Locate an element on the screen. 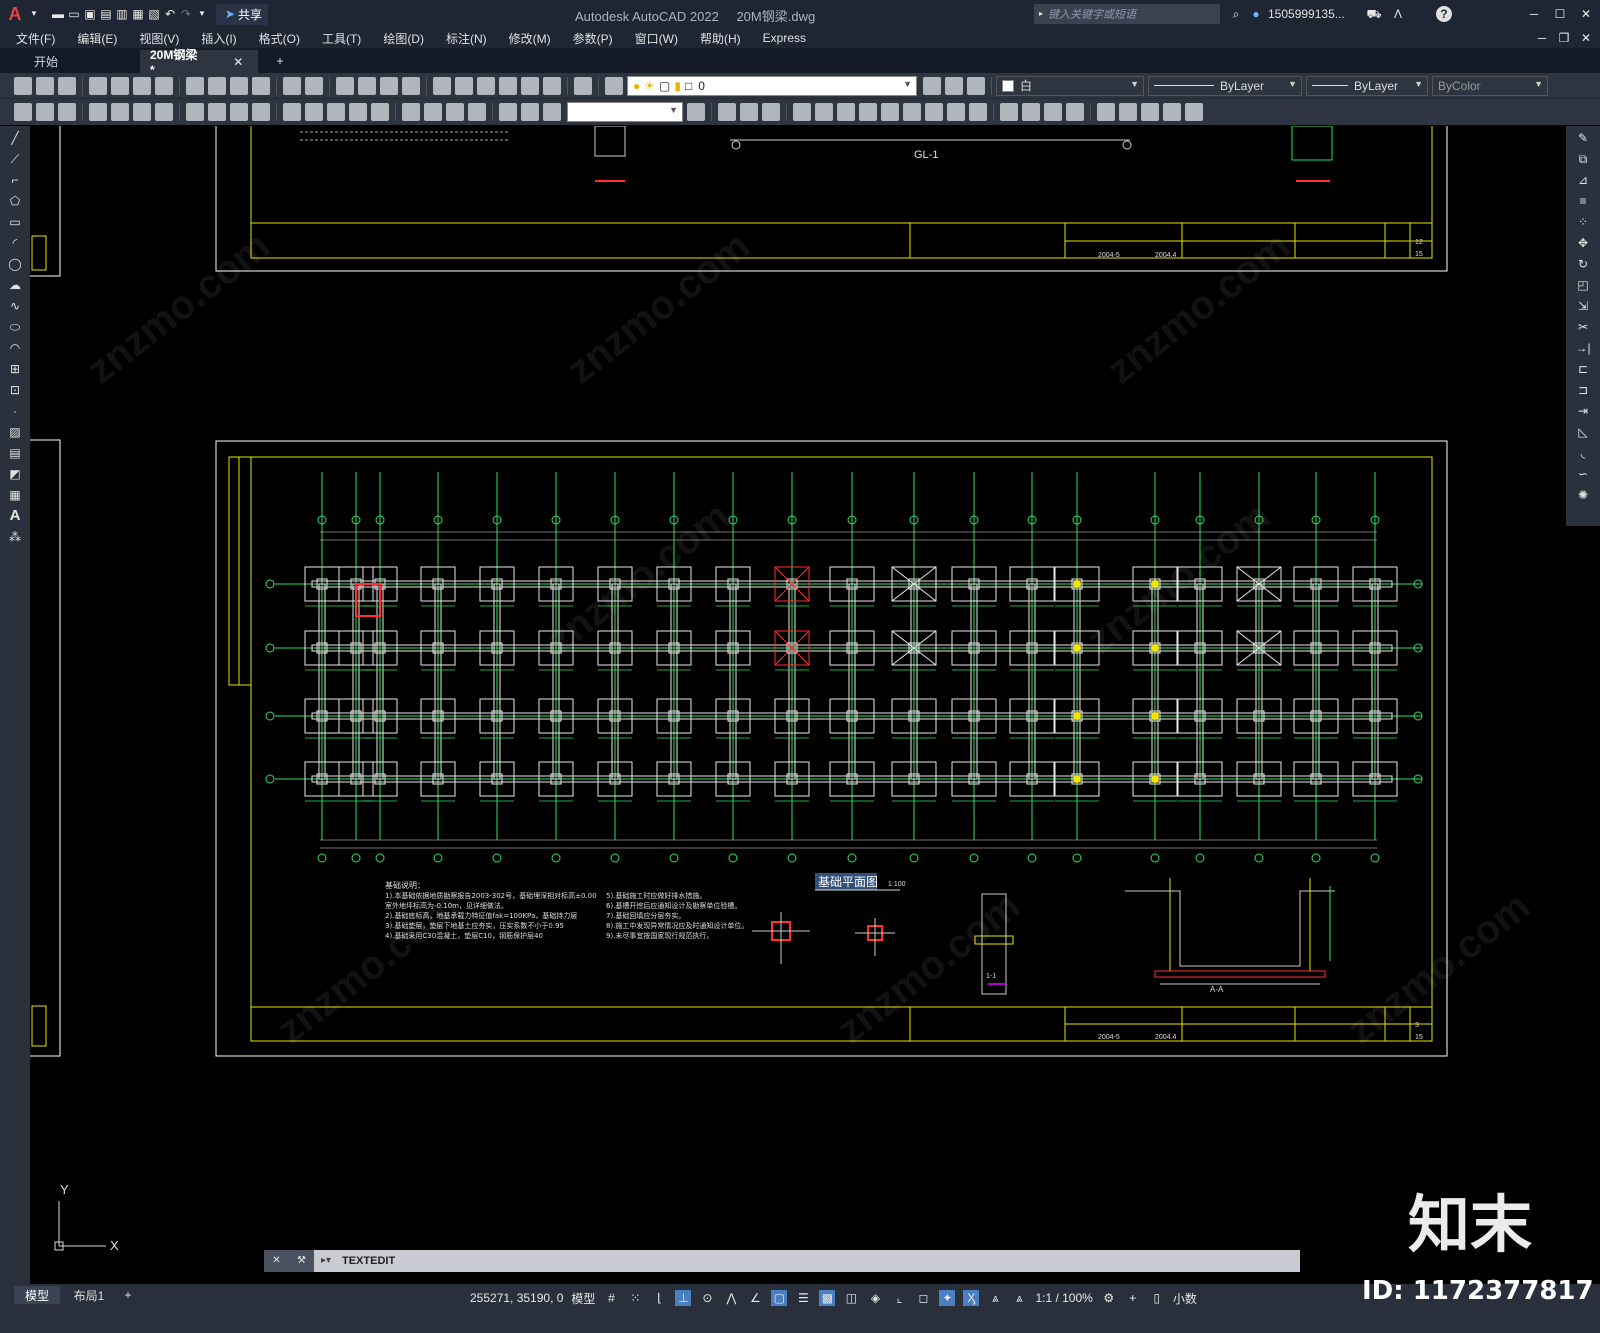  annotation-visibility-icon: Ӽ is located at coordinates (971, 1298).